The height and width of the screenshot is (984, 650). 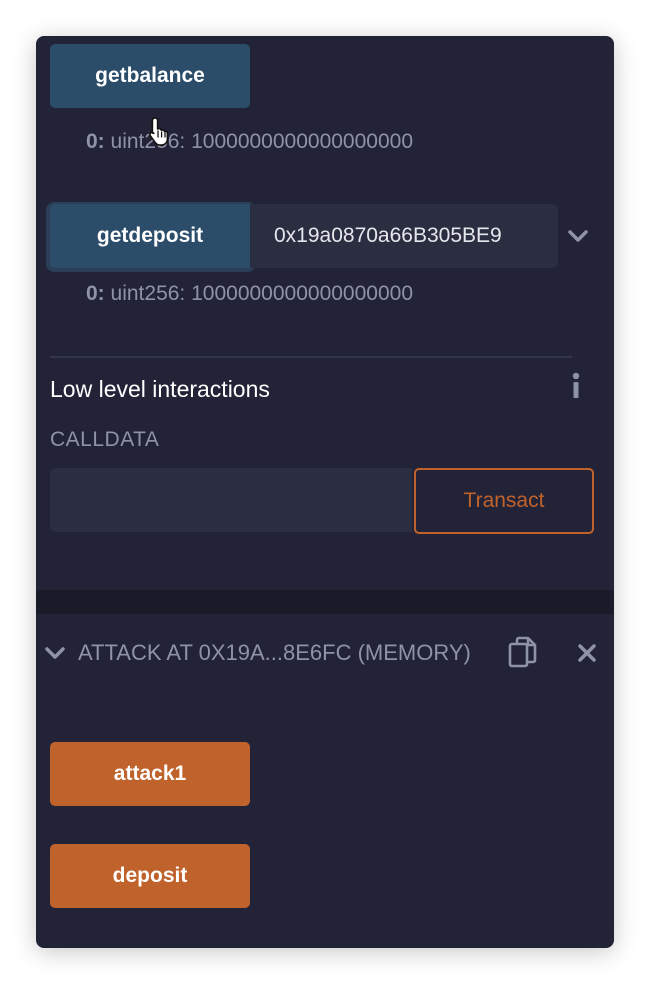 I want to click on copy-icon, so click(x=523, y=653).